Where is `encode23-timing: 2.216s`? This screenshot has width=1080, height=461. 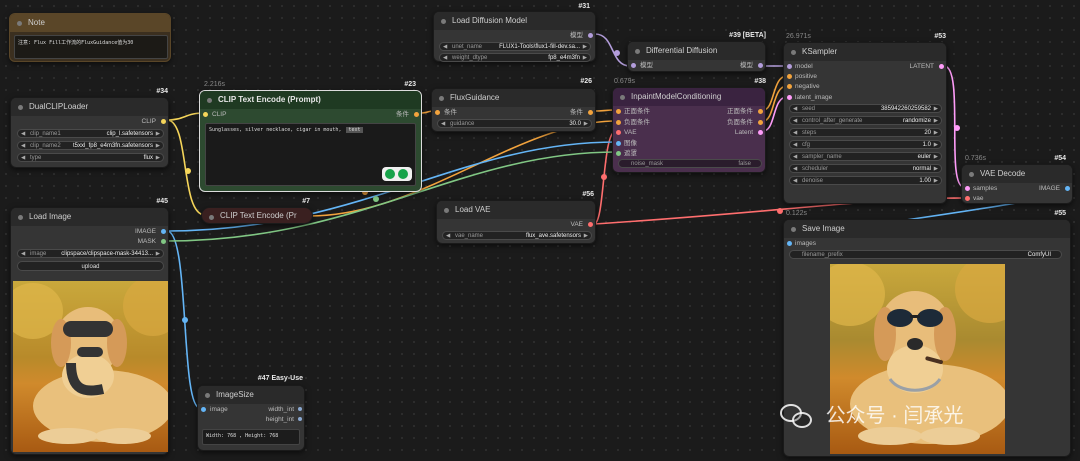
encode23-timing: 2.216s is located at coordinates (215, 84).